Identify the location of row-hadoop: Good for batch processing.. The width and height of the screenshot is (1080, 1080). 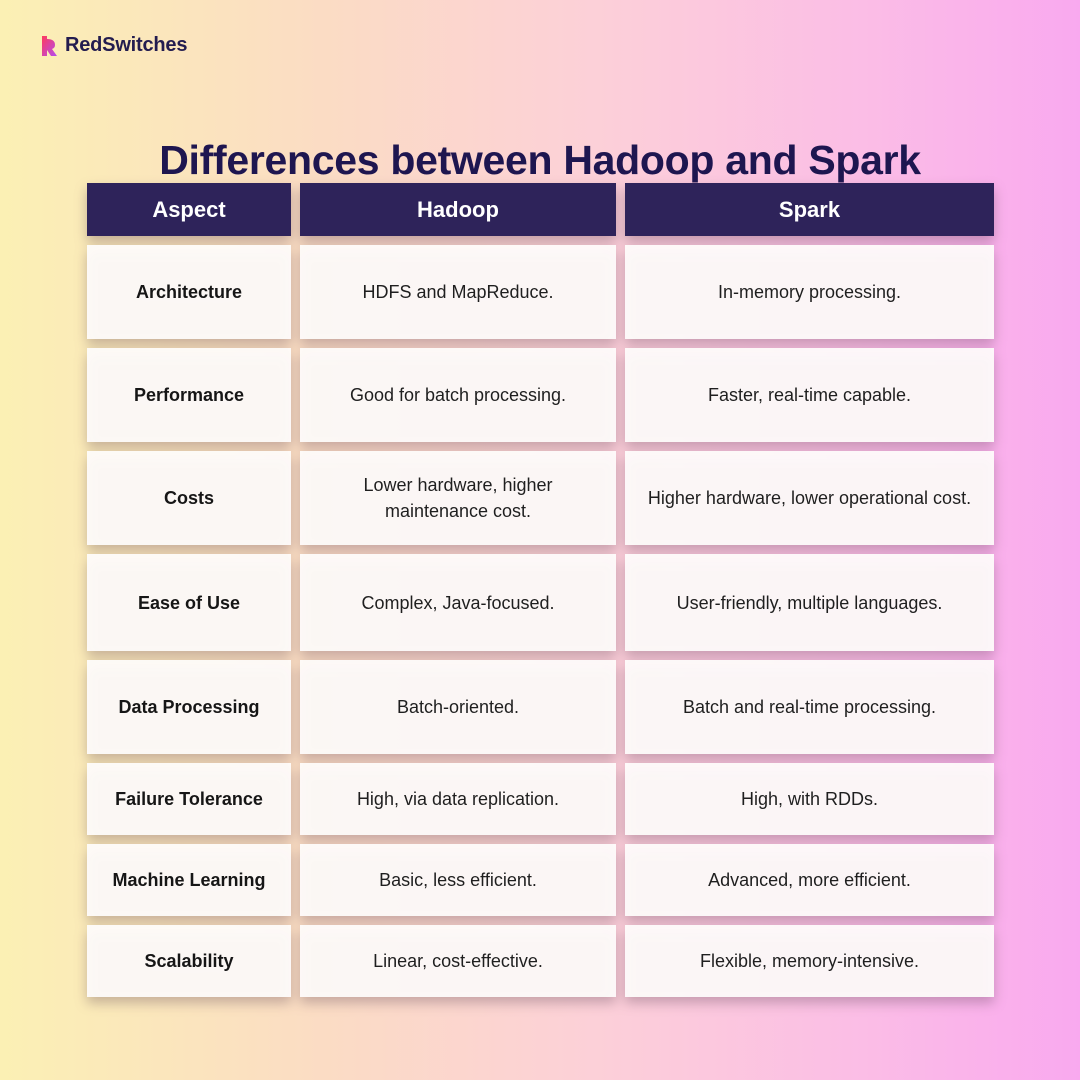
(458, 395).